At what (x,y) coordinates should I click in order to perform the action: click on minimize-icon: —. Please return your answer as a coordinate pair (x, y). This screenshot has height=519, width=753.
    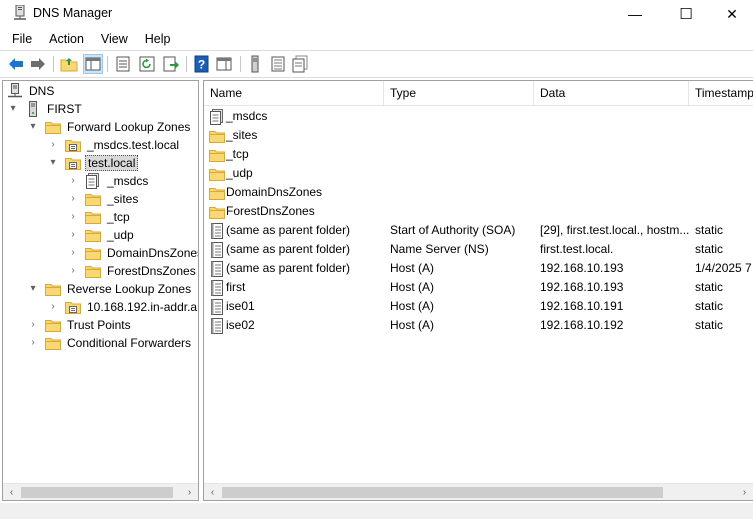
    Looking at the image, I should click on (635, 14).